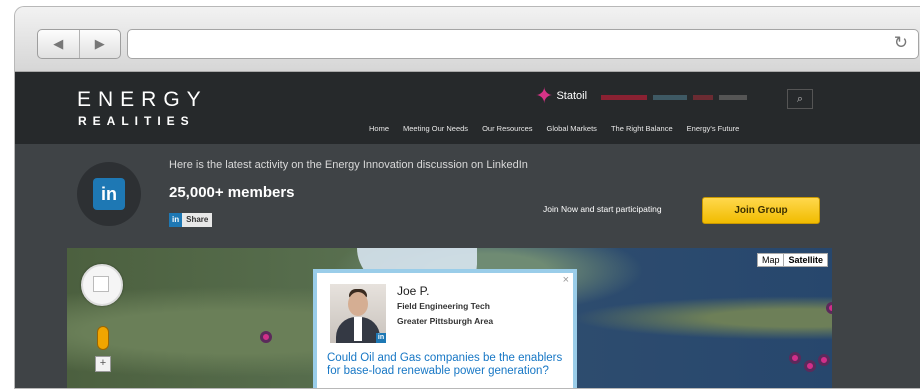  I want to click on join-group-button: Join Group, so click(761, 210).